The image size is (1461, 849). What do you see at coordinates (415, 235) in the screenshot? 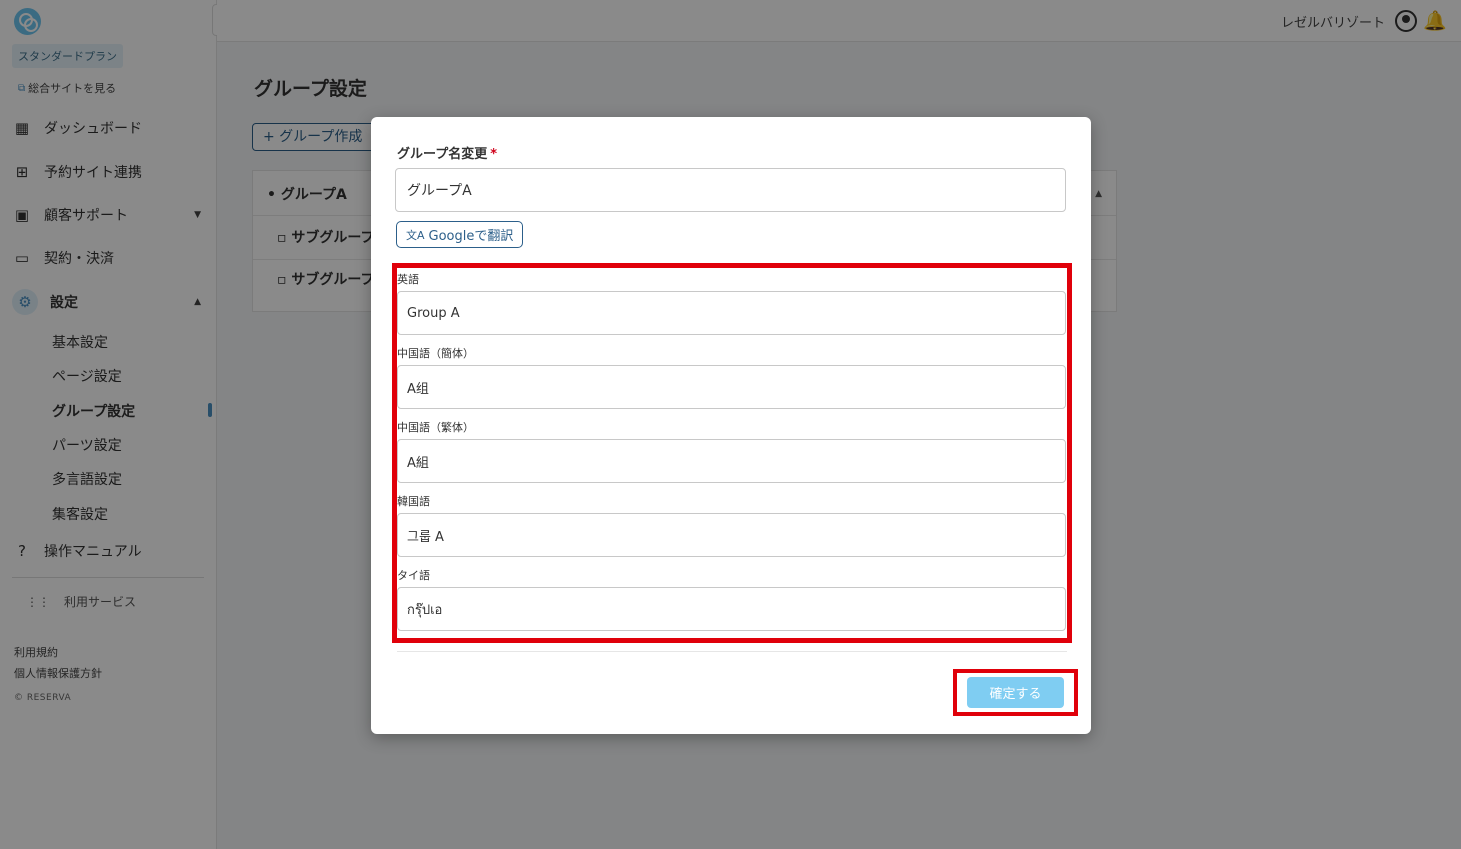
I see `translate-icon: 文A` at bounding box center [415, 235].